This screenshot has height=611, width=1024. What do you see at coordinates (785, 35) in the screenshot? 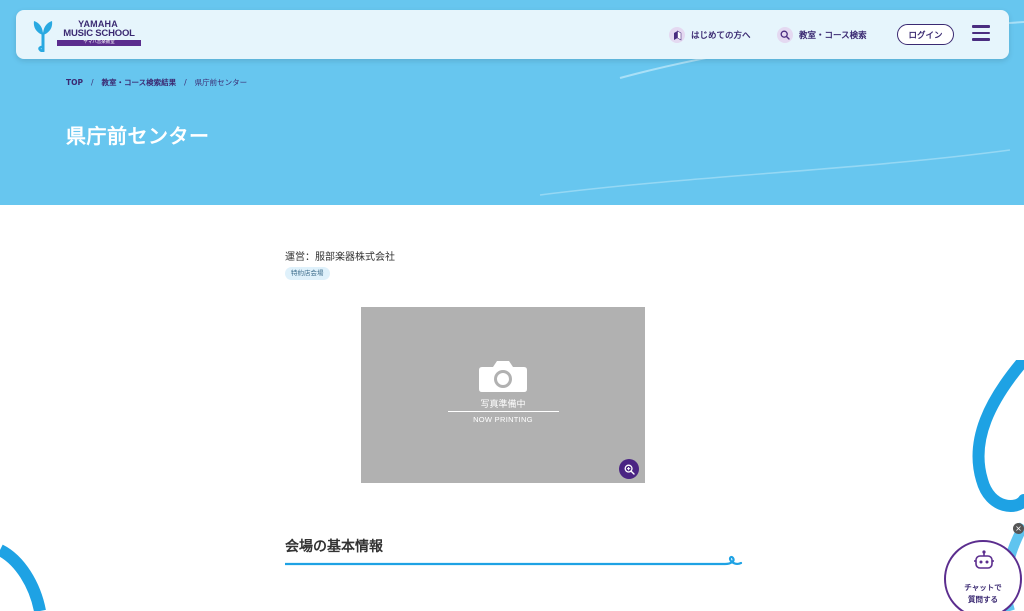
I see `search-icon` at bounding box center [785, 35].